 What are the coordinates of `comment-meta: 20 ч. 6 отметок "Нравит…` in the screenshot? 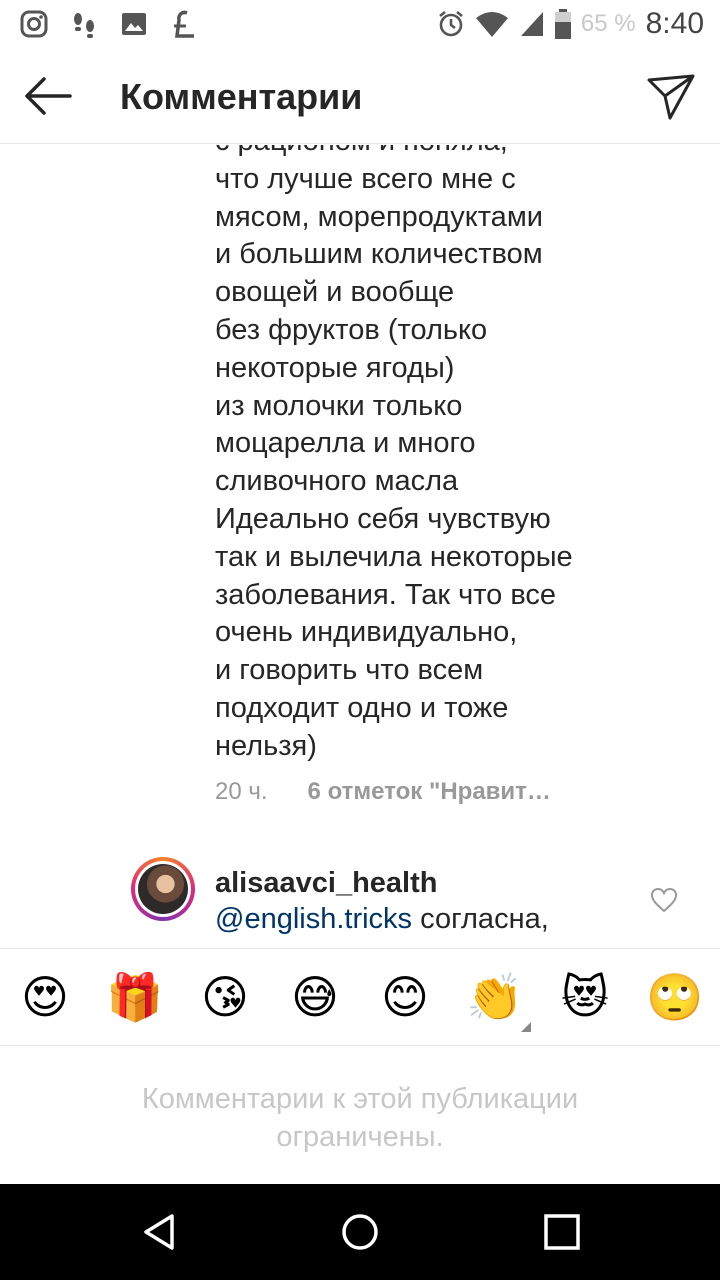 It's located at (383, 792).